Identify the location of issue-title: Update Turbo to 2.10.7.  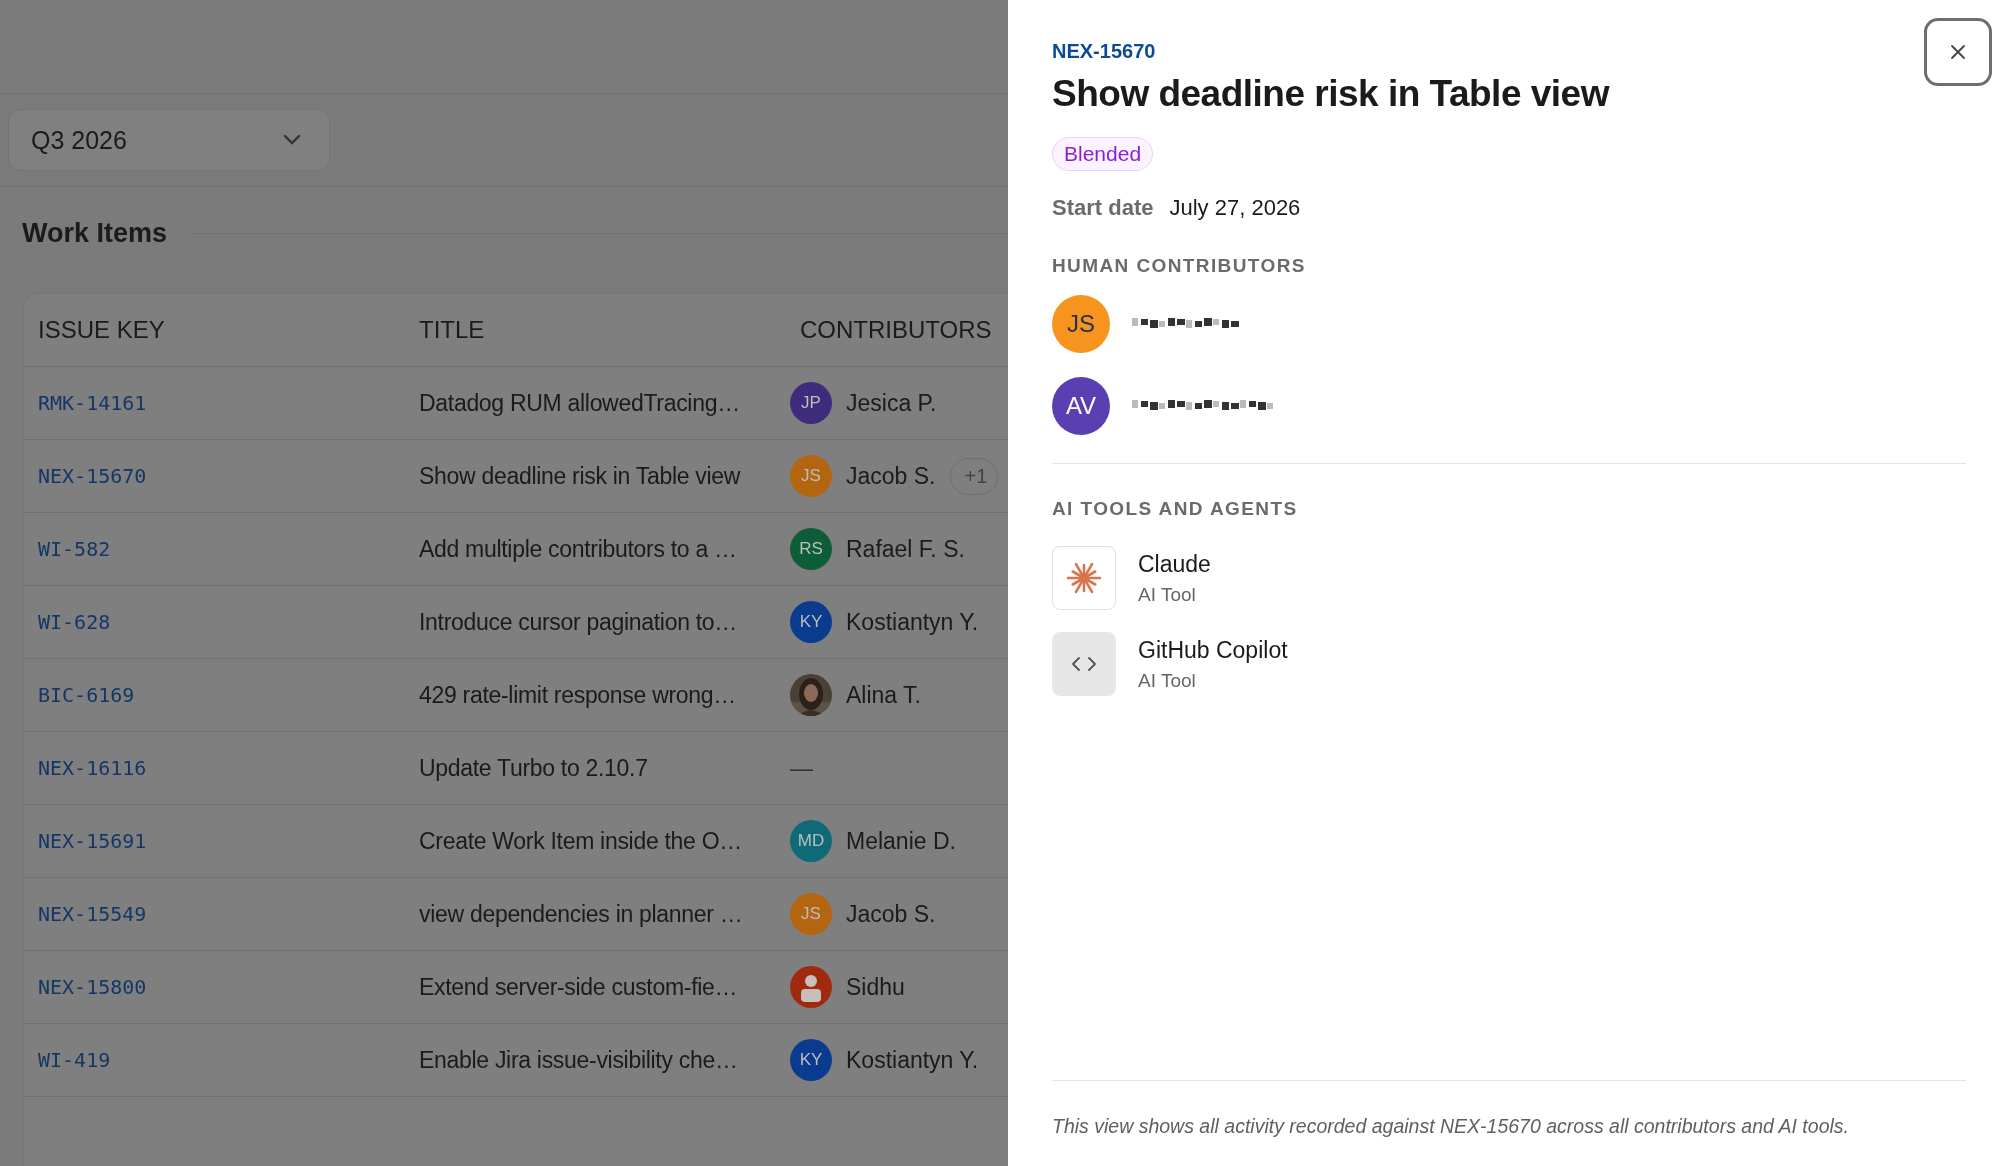
(533, 768).